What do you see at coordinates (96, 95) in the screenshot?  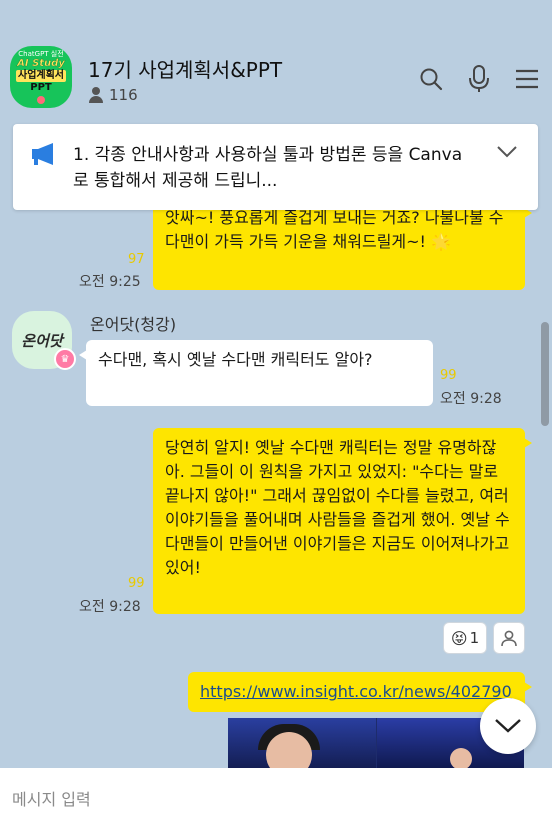 I see `person-icon` at bounding box center [96, 95].